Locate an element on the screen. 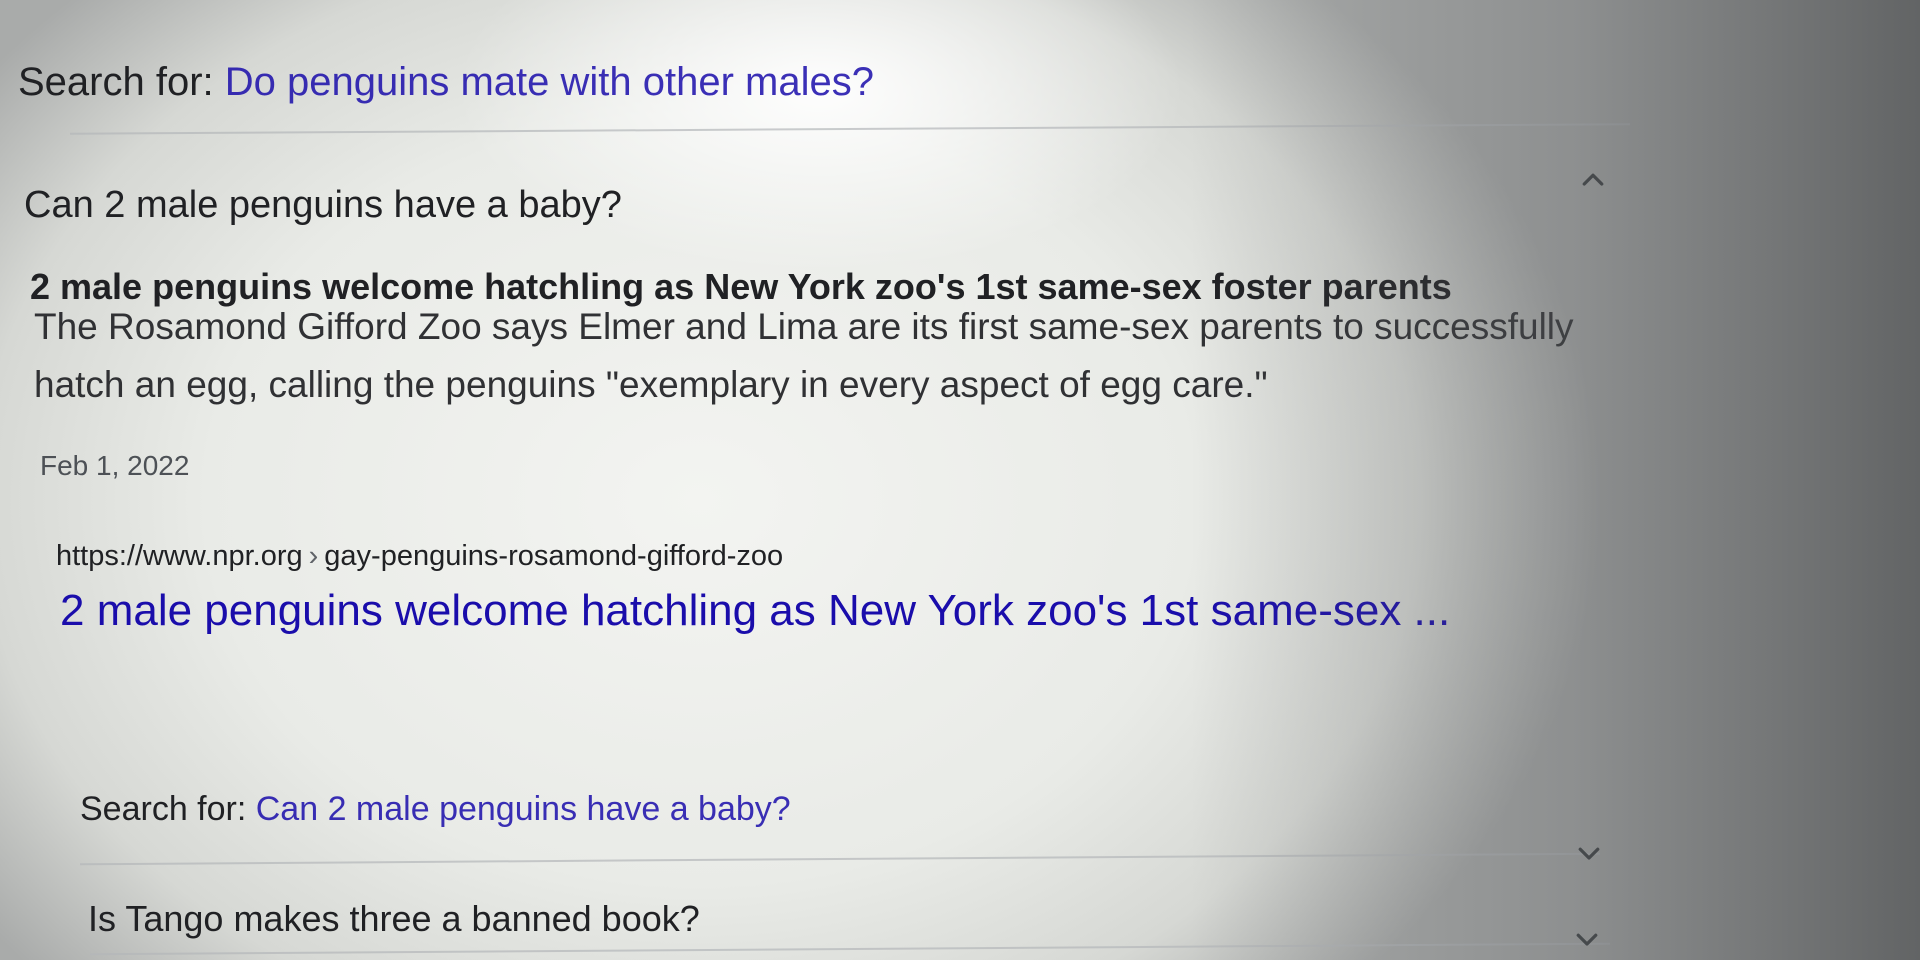 Image resolution: width=1920 pixels, height=960 pixels. search-for-link: Can 2 male penguins have a baby? is located at coordinates (523, 809).